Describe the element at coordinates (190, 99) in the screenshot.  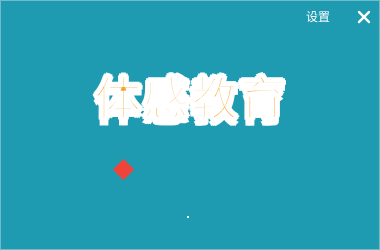
I see `app-title: 体感教育` at that location.